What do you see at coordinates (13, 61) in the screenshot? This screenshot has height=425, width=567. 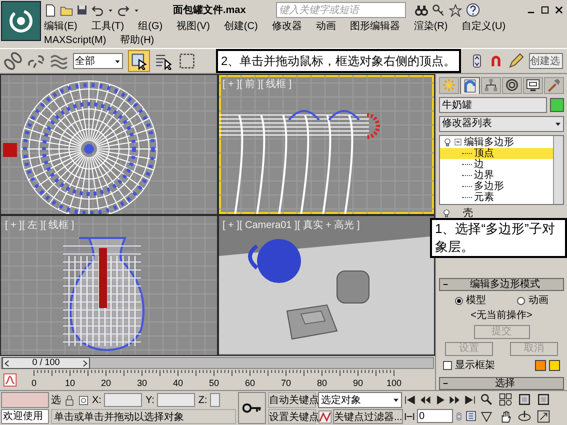 I see `link-icon` at bounding box center [13, 61].